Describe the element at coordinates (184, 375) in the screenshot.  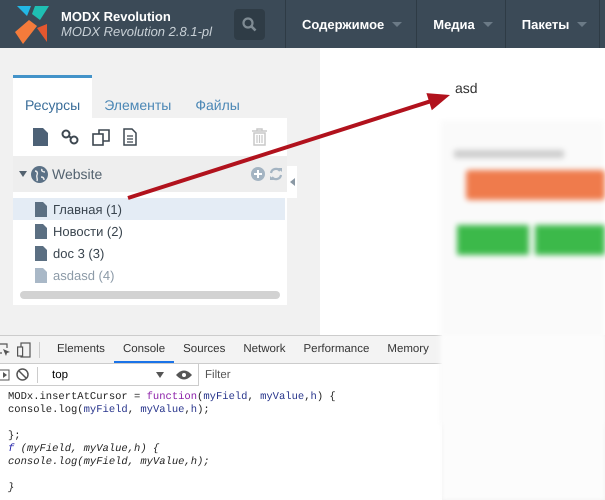
I see `eye-icon` at that location.